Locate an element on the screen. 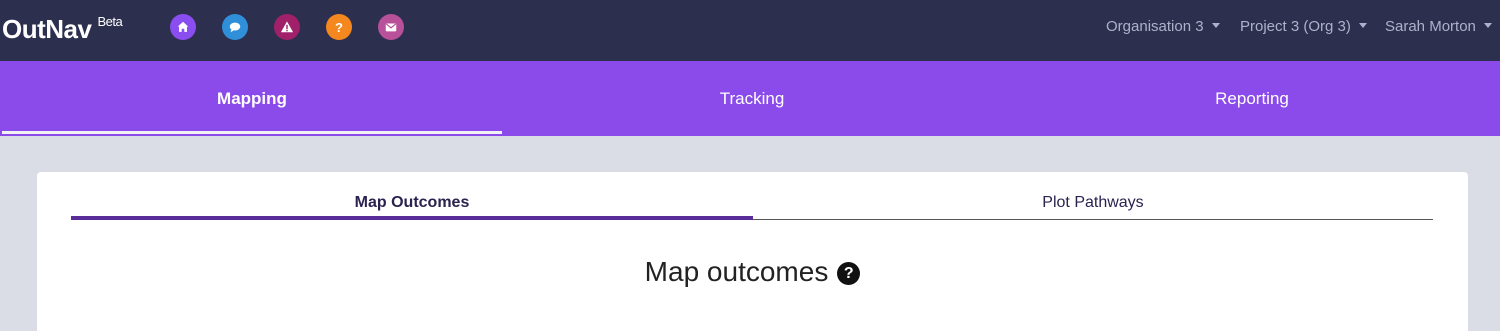 The width and height of the screenshot is (1500, 331). tab-label: Tracking is located at coordinates (752, 98).